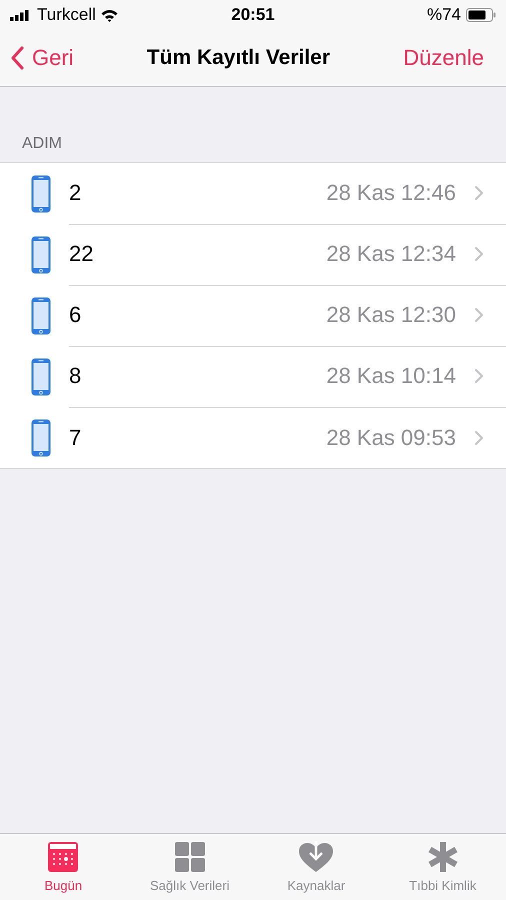  I want to click on step-count: 6, so click(75, 315).